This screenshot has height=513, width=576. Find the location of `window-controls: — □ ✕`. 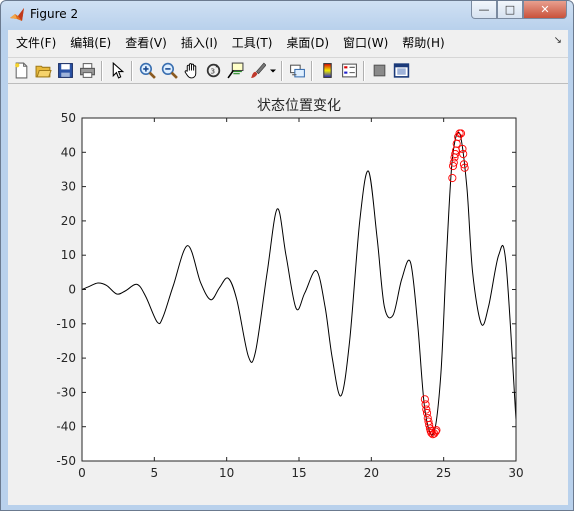

window-controls: — □ ✕ is located at coordinates (519, 10).